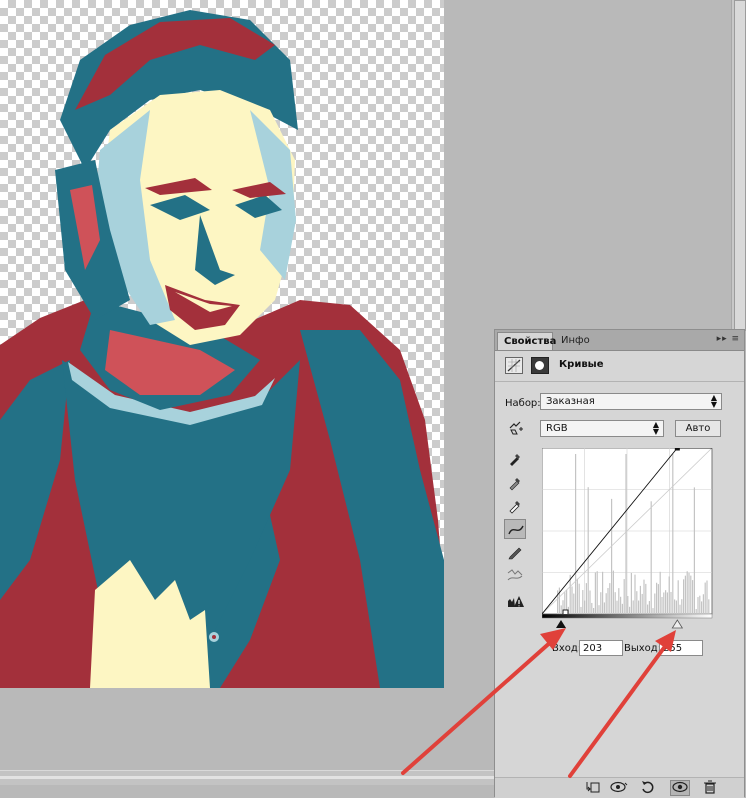 This screenshot has height=798, width=746. I want to click on scrollbar-track, so click(250, 777).